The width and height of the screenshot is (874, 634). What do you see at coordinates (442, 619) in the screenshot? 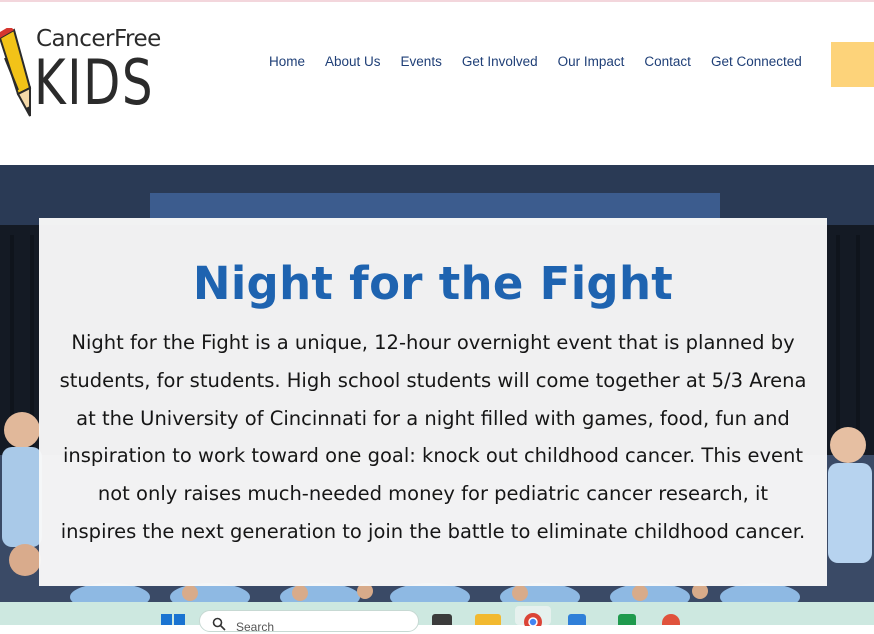
I see `task-view-icon` at bounding box center [442, 619].